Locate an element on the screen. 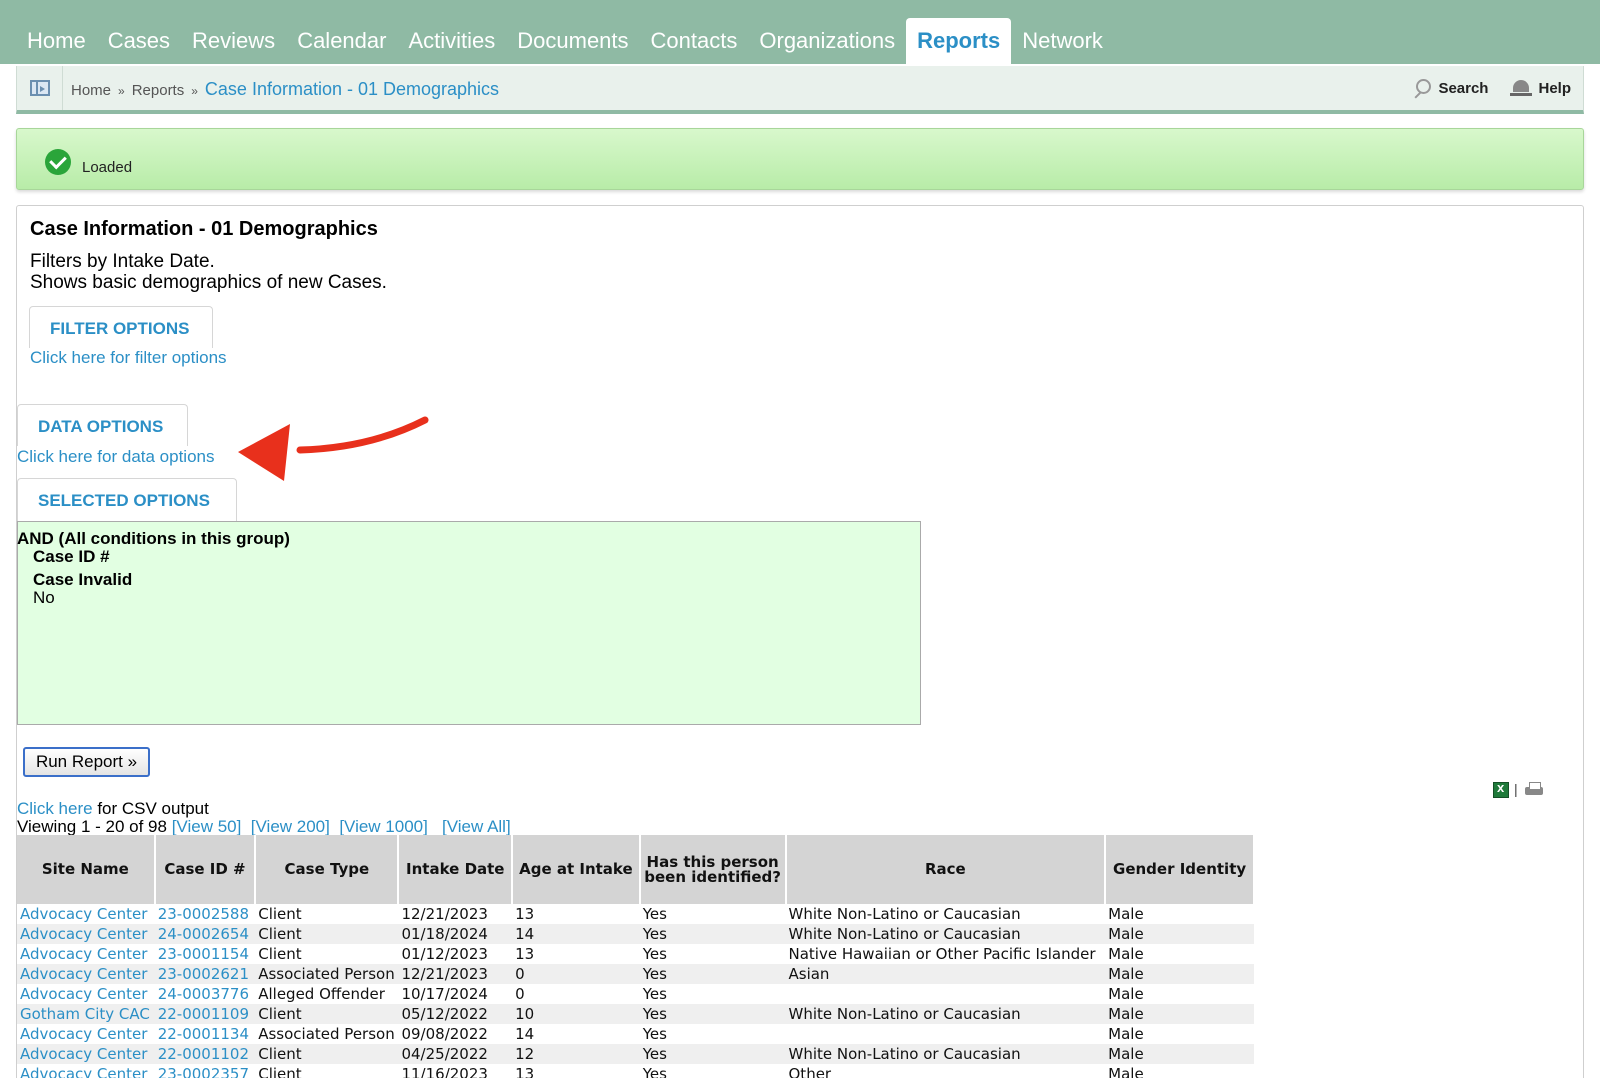 Image resolution: width=1600 pixels, height=1078 pixels. column-header: Case ID # is located at coordinates (205, 869).